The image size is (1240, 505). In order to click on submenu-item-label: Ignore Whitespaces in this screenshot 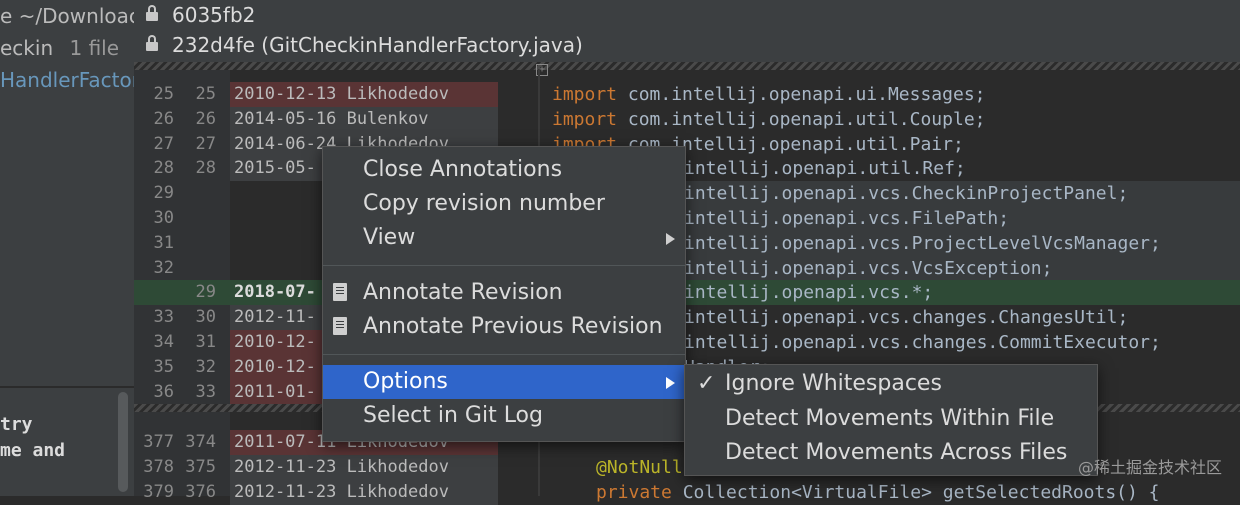, I will do `click(833, 383)`.